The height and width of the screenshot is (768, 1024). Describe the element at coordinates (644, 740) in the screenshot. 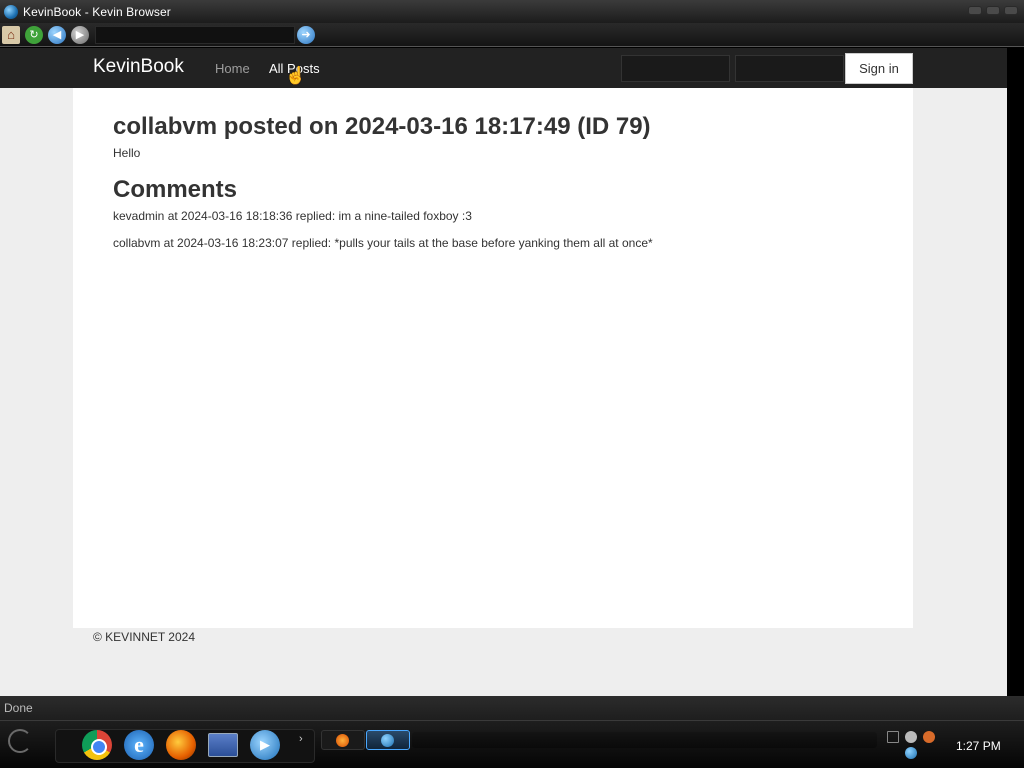

I see `taskbar-strip` at that location.